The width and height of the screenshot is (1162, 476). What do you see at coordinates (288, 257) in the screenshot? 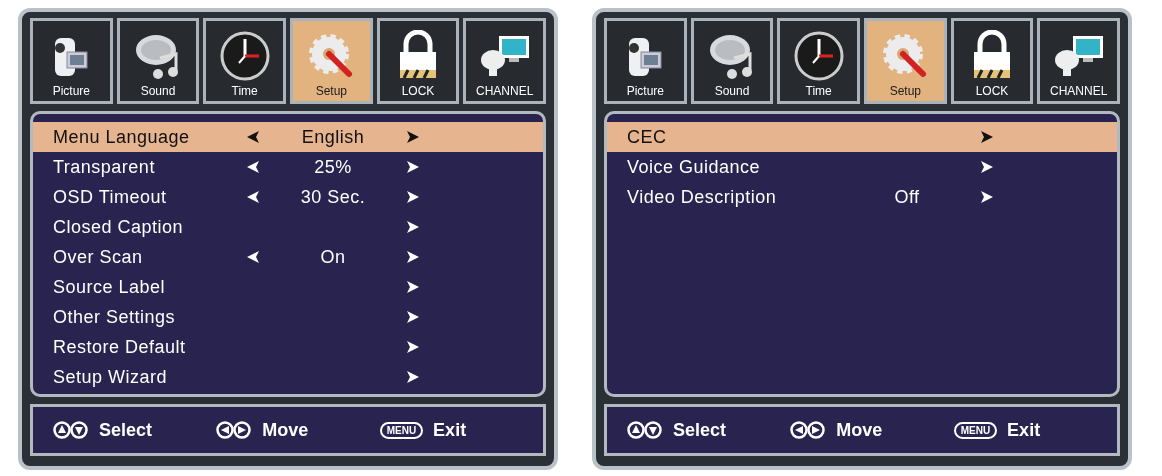
I see `menu-item: Over Scan On` at bounding box center [288, 257].